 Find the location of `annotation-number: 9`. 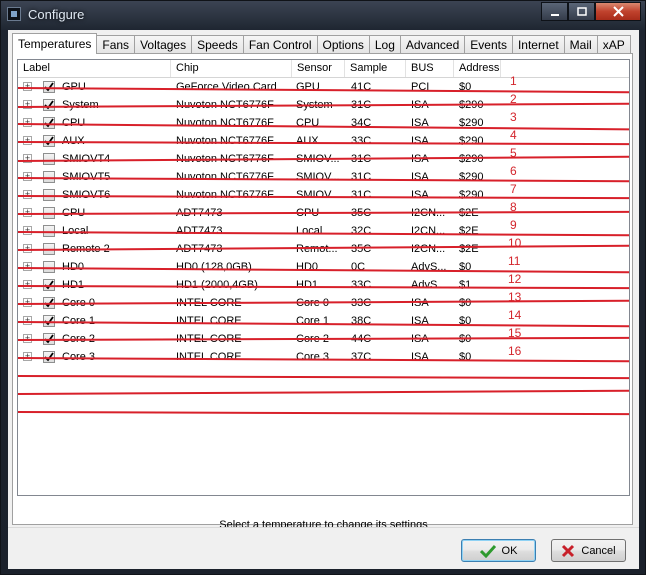

annotation-number: 9 is located at coordinates (513, 225).